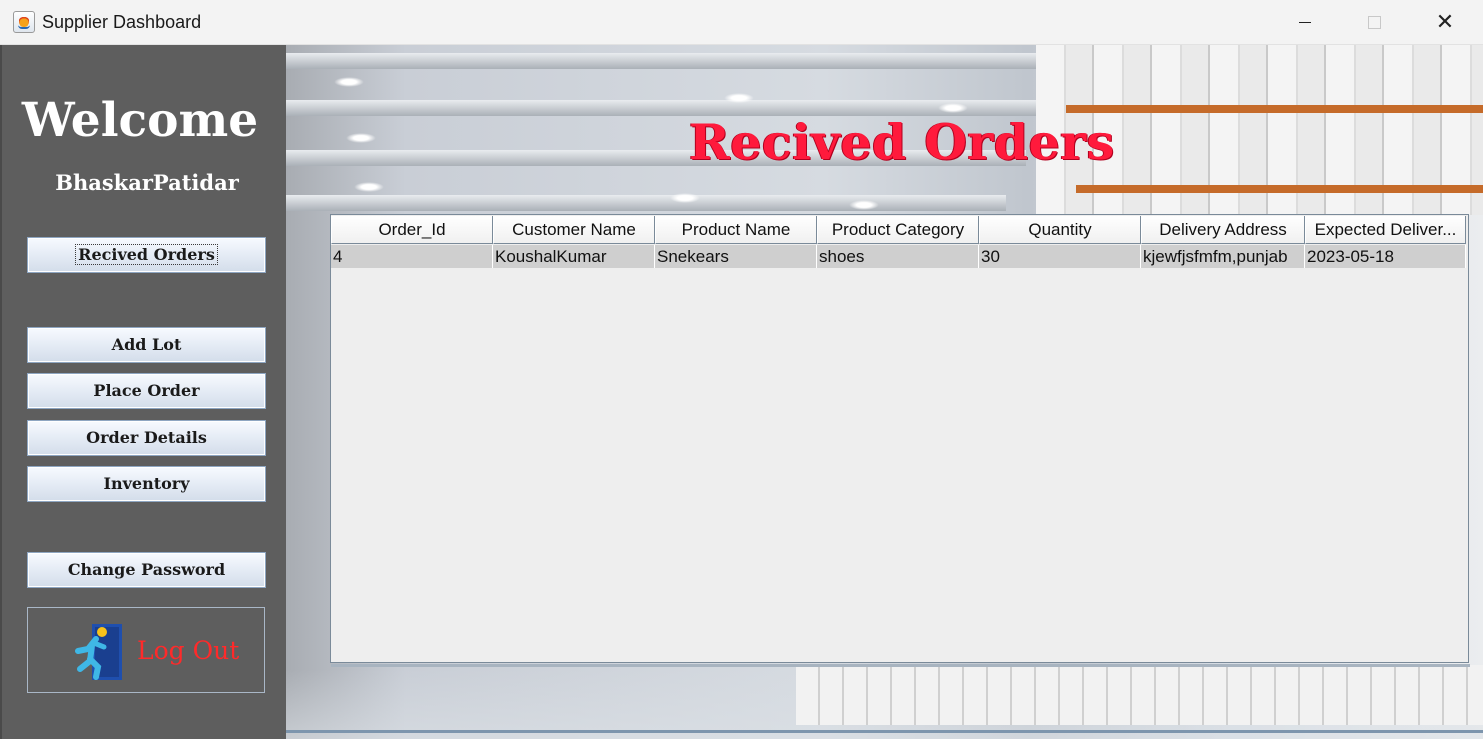 The height and width of the screenshot is (739, 1483). I want to click on maximize-button, so click(1375, 22).